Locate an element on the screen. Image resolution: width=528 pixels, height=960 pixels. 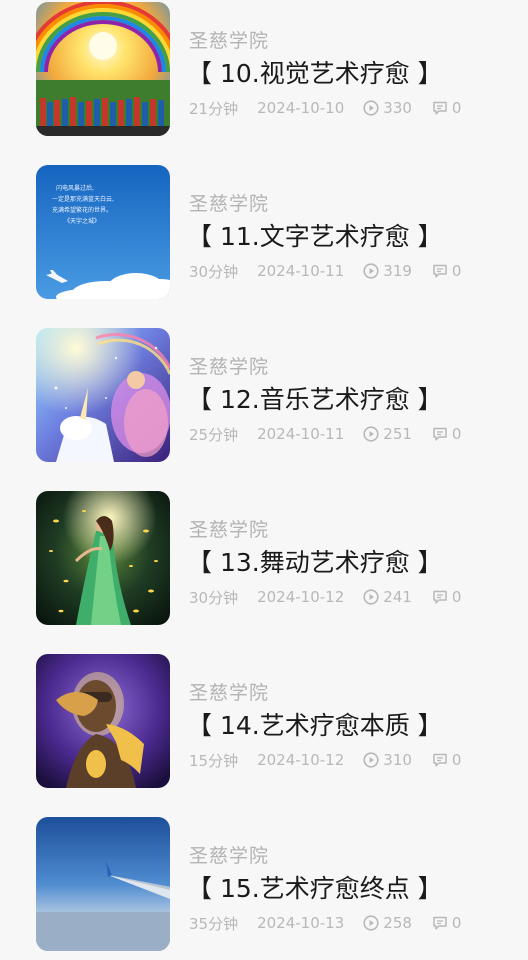
view-count: 319 is located at coordinates (387, 271).